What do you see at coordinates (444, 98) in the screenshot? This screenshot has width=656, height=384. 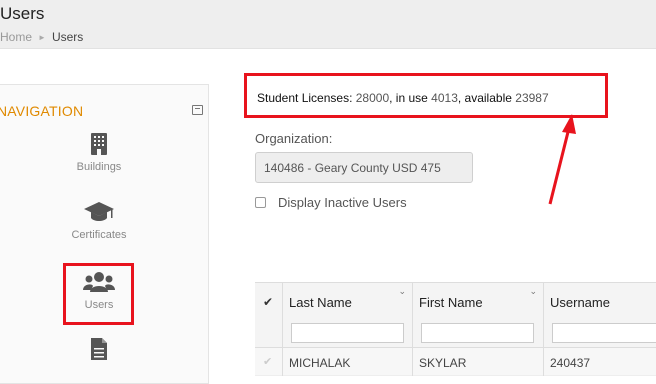 I see `licenses-in-use: 4013` at bounding box center [444, 98].